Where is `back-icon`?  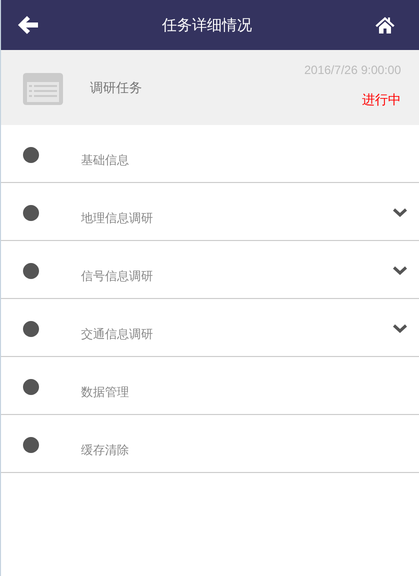 back-icon is located at coordinates (28, 25).